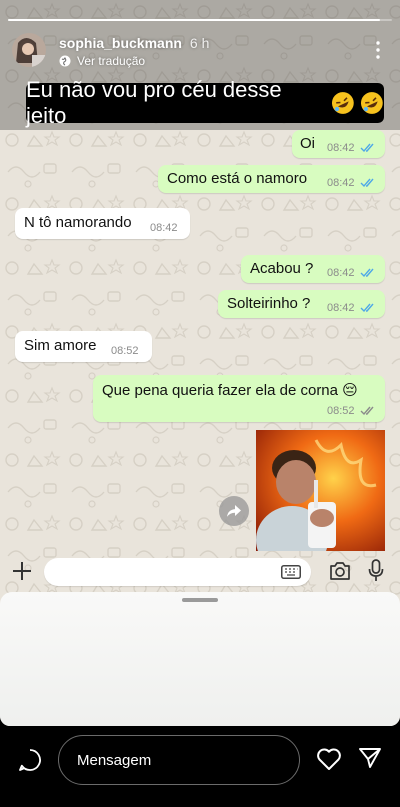 This screenshot has height=807, width=400. I want to click on reply-circle-icon, so click(30, 760).